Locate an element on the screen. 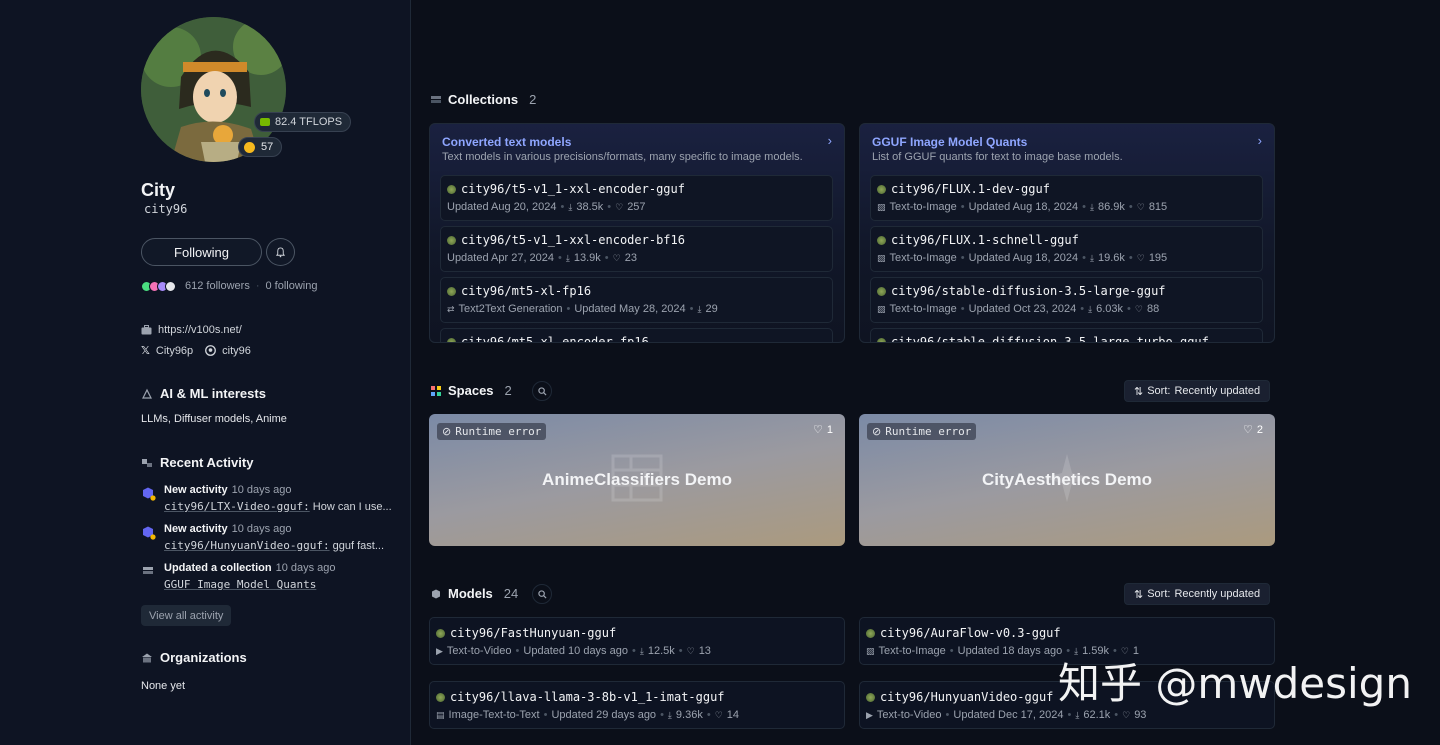  model-name: city96/mt5-xl-fp16 is located at coordinates (526, 291).